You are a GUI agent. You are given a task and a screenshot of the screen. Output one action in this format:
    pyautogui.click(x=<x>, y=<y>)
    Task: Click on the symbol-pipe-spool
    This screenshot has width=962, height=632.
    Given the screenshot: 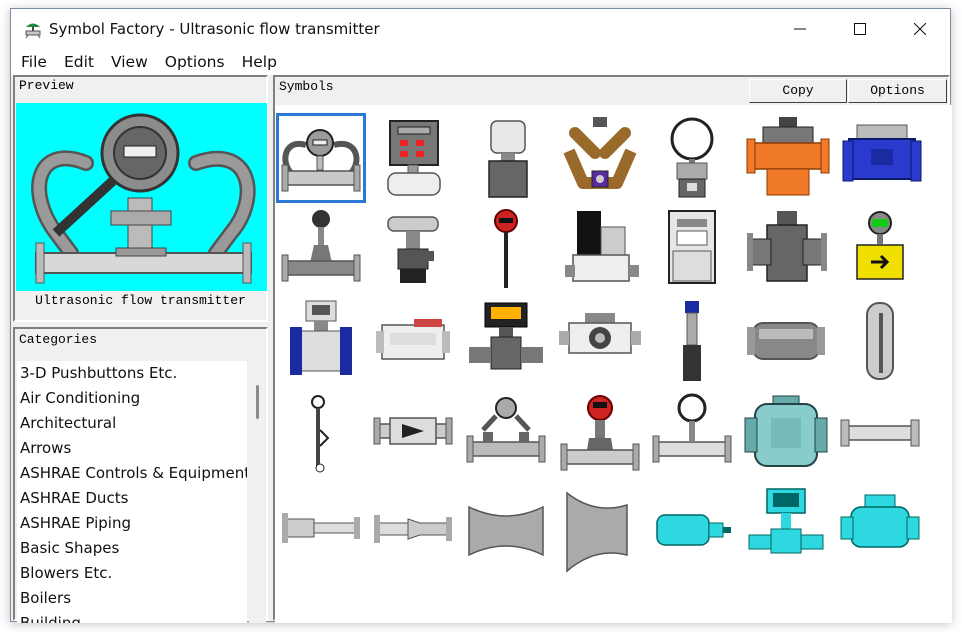 What is the action you would take?
    pyautogui.click(x=786, y=342)
    